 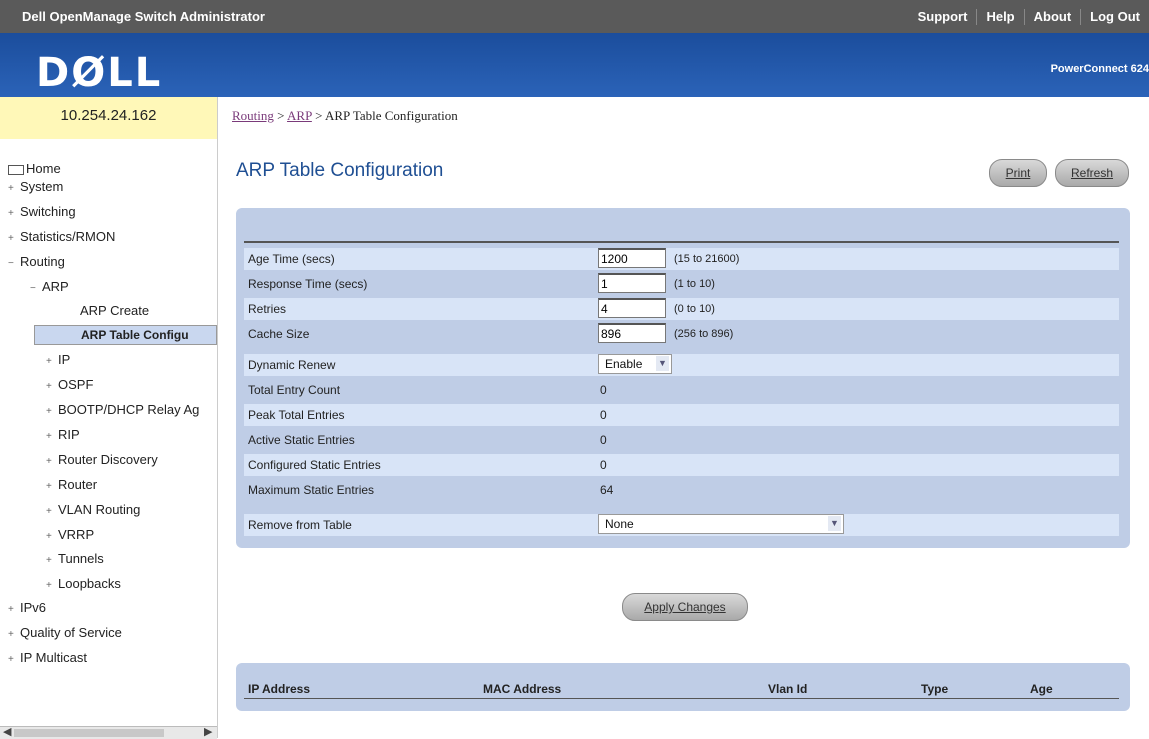 I want to click on sidebar-item-vrrp: + VRRP, so click(x=70, y=535).